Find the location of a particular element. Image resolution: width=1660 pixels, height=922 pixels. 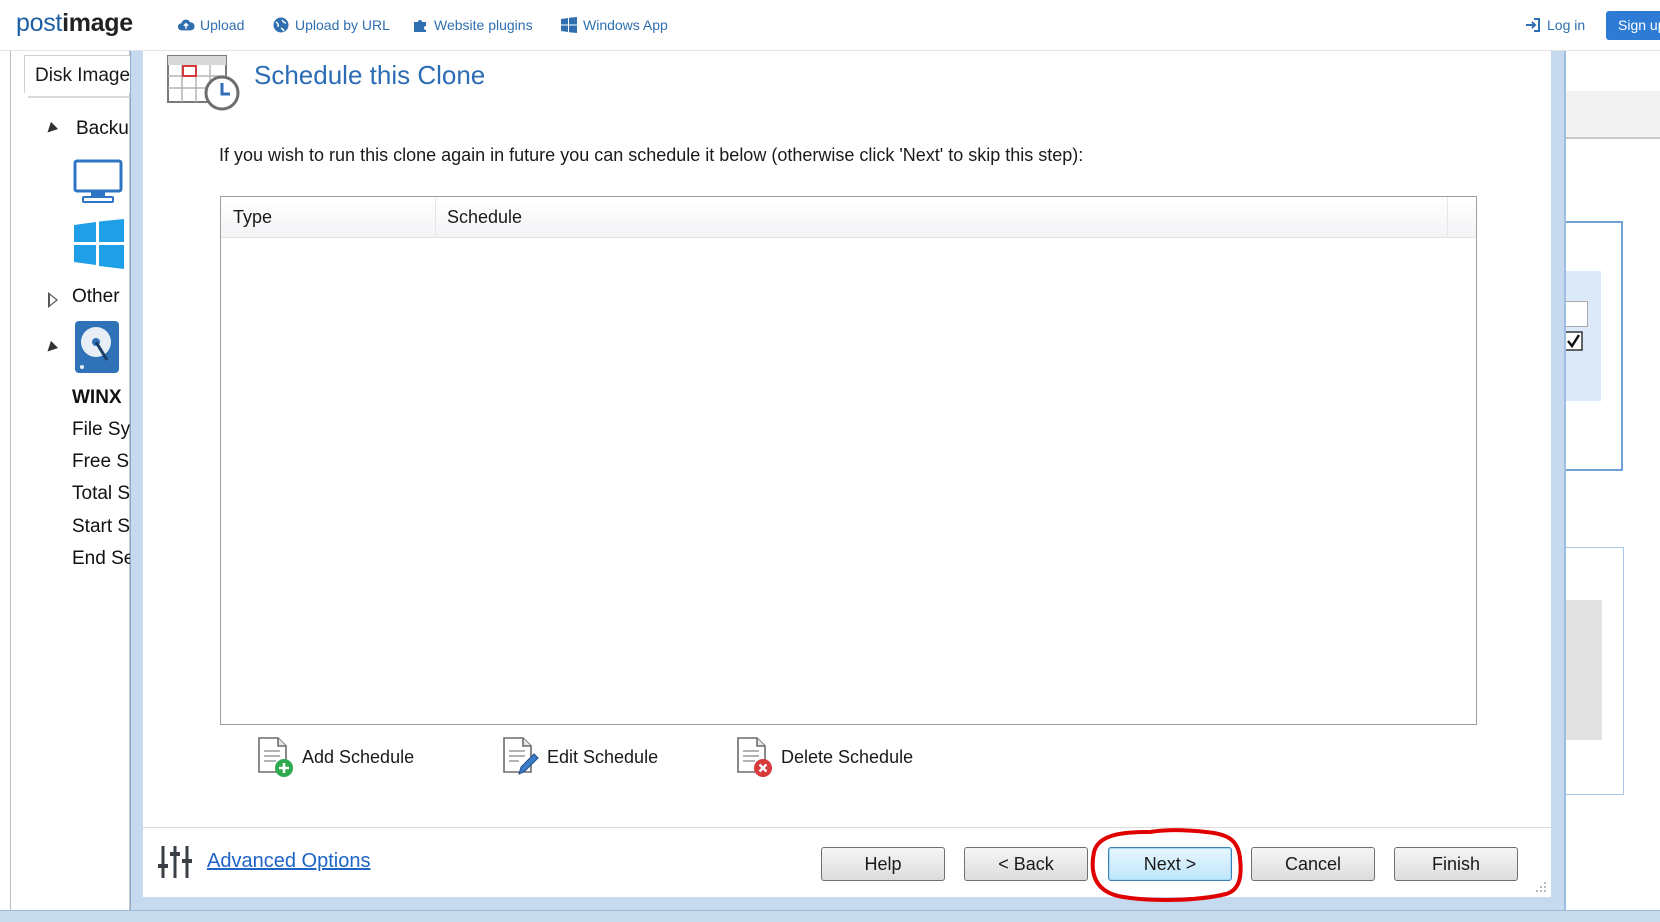

delete-schedule-button: Delete Schedule is located at coordinates (824, 757).